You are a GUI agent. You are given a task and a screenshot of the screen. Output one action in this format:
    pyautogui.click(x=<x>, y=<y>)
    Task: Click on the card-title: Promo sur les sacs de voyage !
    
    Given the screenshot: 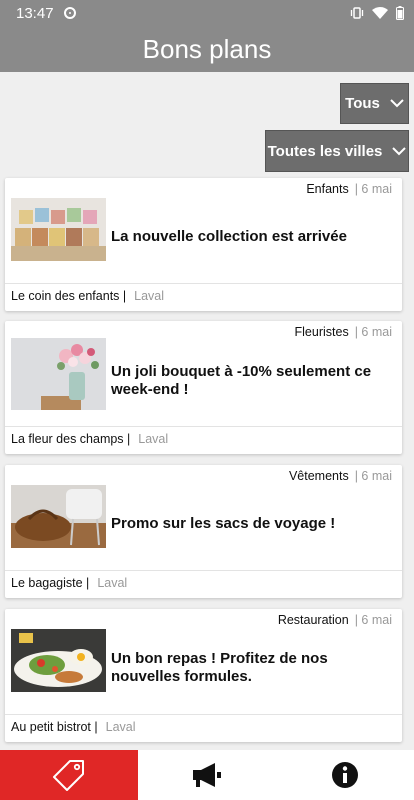 What is the action you would take?
    pyautogui.click(x=223, y=523)
    